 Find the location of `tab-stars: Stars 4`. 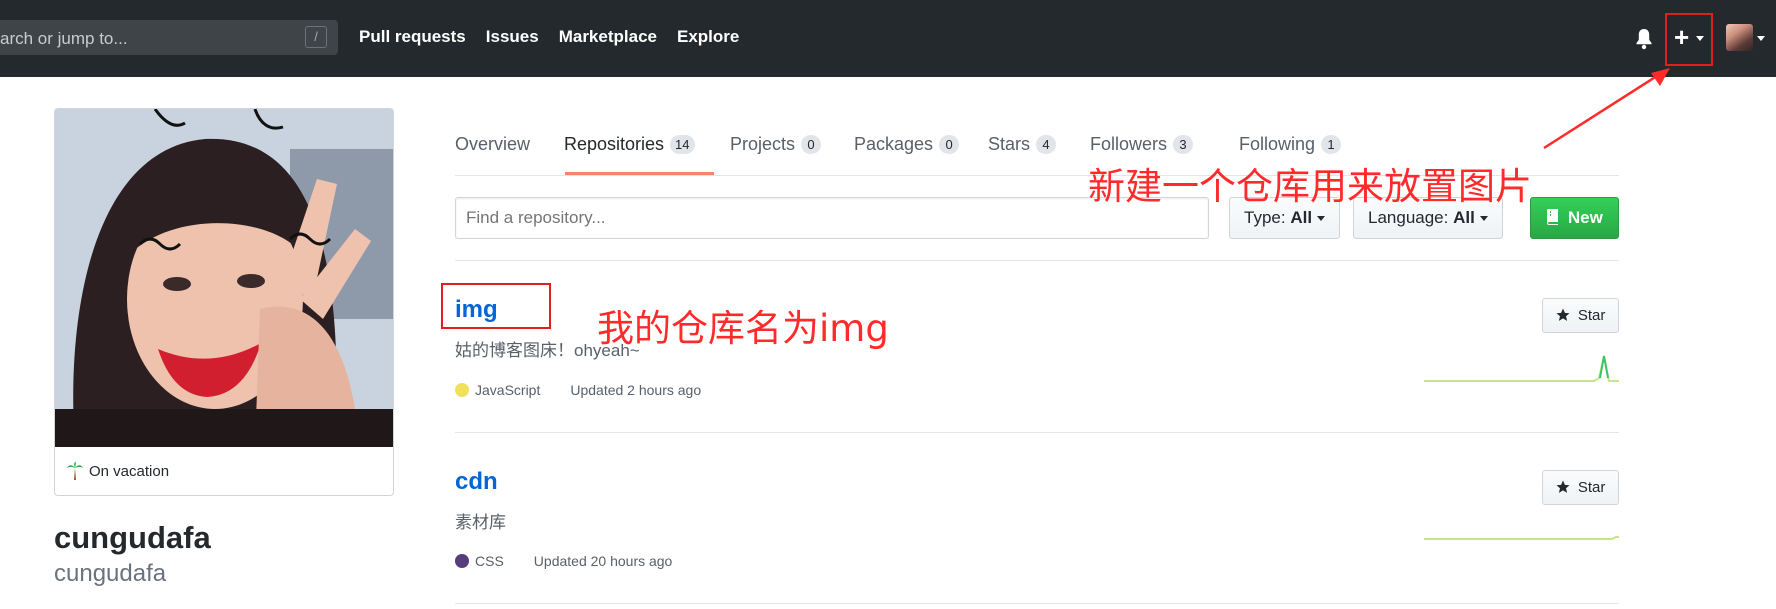

tab-stars: Stars 4 is located at coordinates (1022, 144).